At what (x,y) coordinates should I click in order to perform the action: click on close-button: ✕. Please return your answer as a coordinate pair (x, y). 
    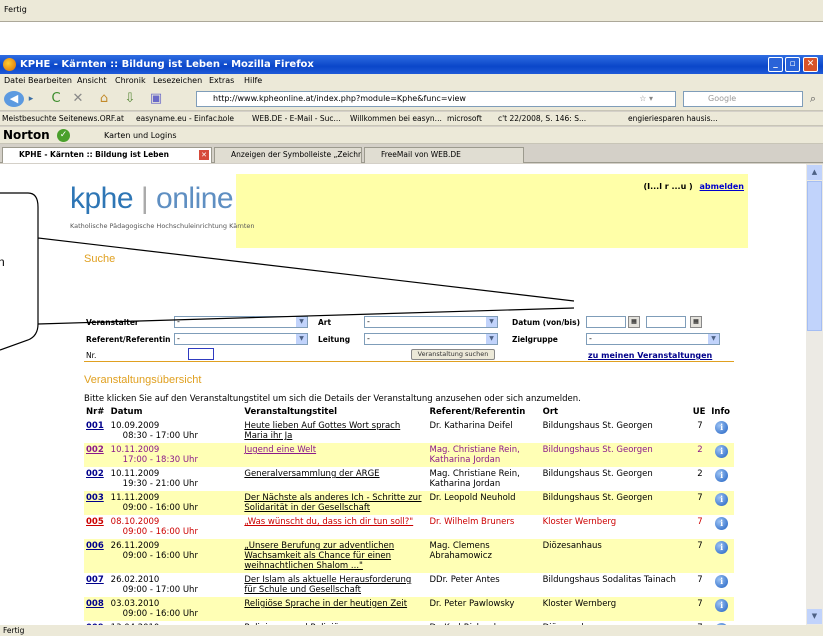
    Looking at the image, I should click on (810, 64).